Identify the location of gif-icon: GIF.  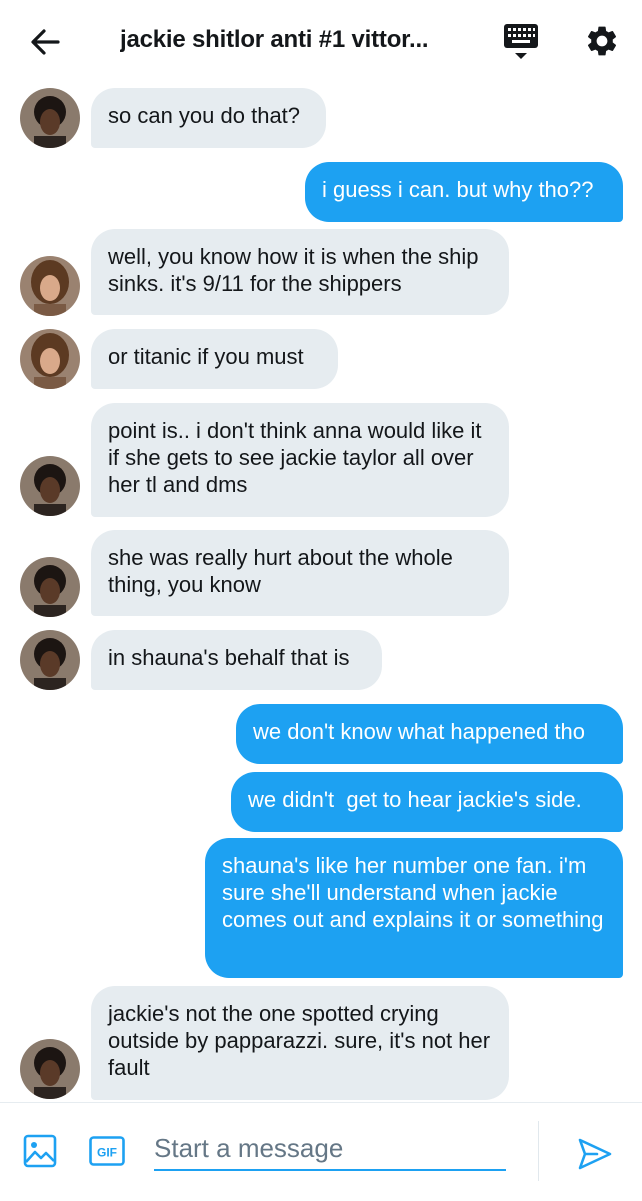
(107, 1151).